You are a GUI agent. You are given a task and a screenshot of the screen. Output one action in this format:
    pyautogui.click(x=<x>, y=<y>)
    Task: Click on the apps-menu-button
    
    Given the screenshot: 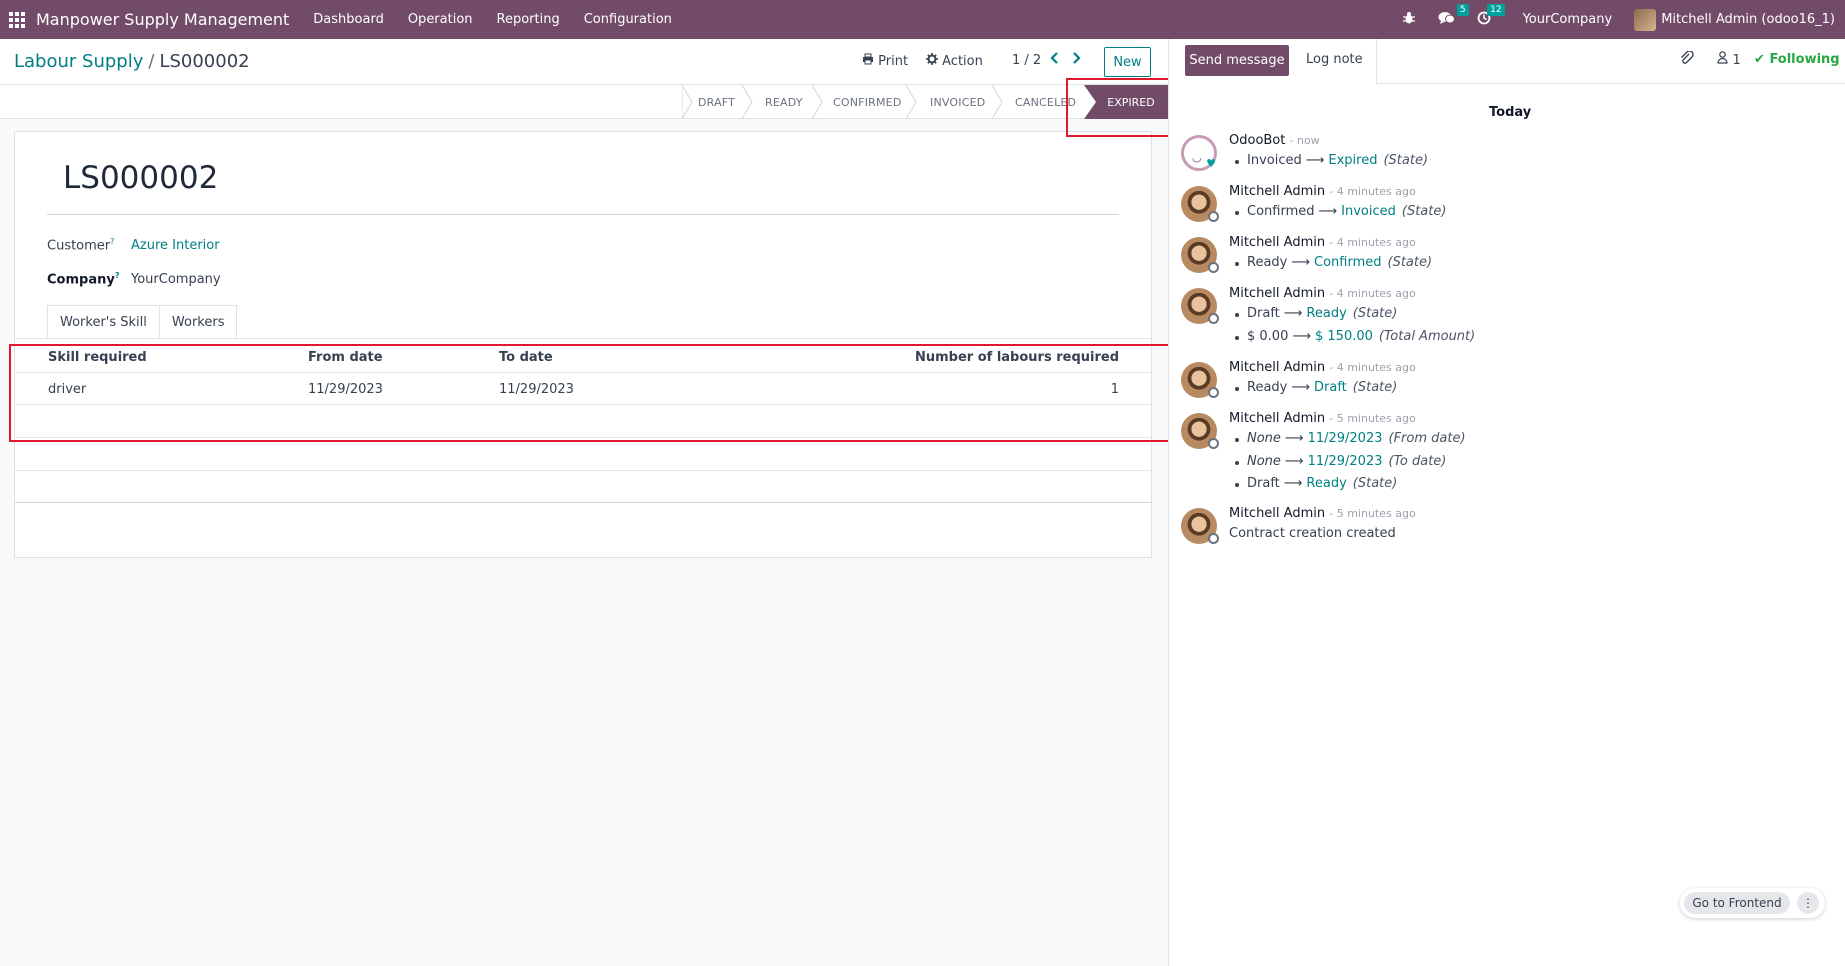 What is the action you would take?
    pyautogui.click(x=17, y=19)
    